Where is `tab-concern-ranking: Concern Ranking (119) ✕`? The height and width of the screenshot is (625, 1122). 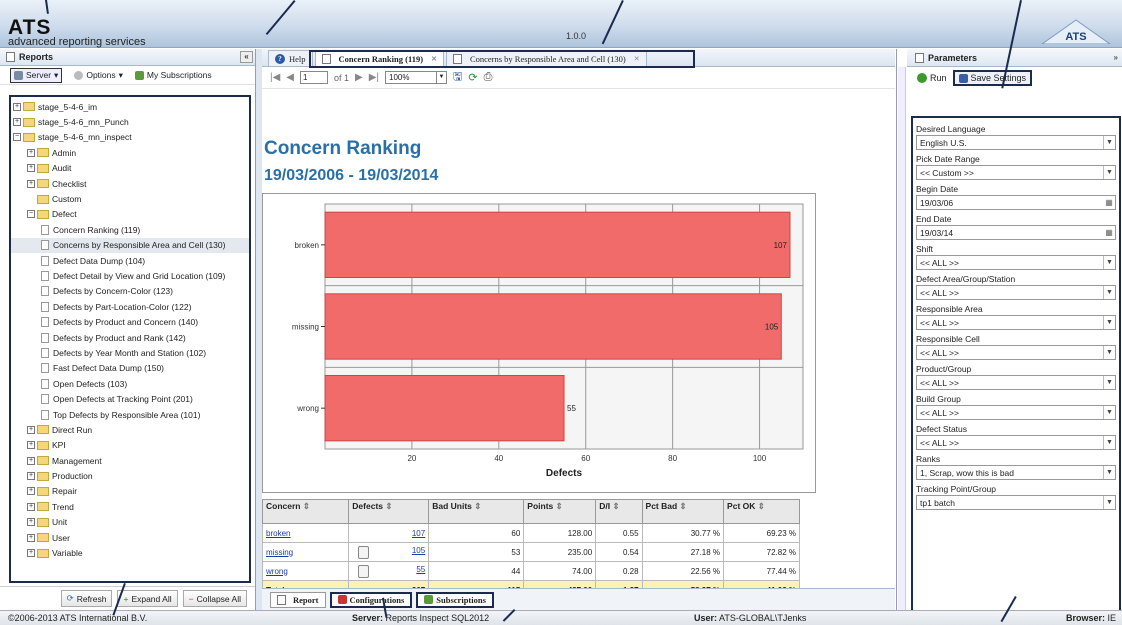
tab-concern-ranking: Concern Ranking (119) ✕ is located at coordinates (379, 58).